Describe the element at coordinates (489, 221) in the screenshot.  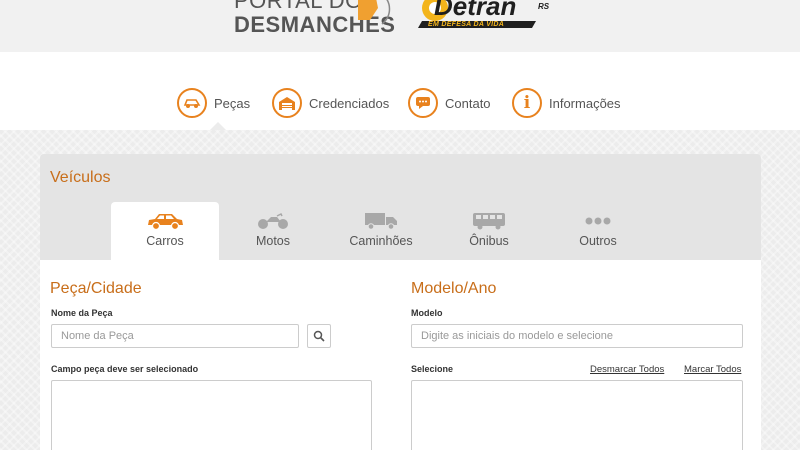
I see `bus-icon` at that location.